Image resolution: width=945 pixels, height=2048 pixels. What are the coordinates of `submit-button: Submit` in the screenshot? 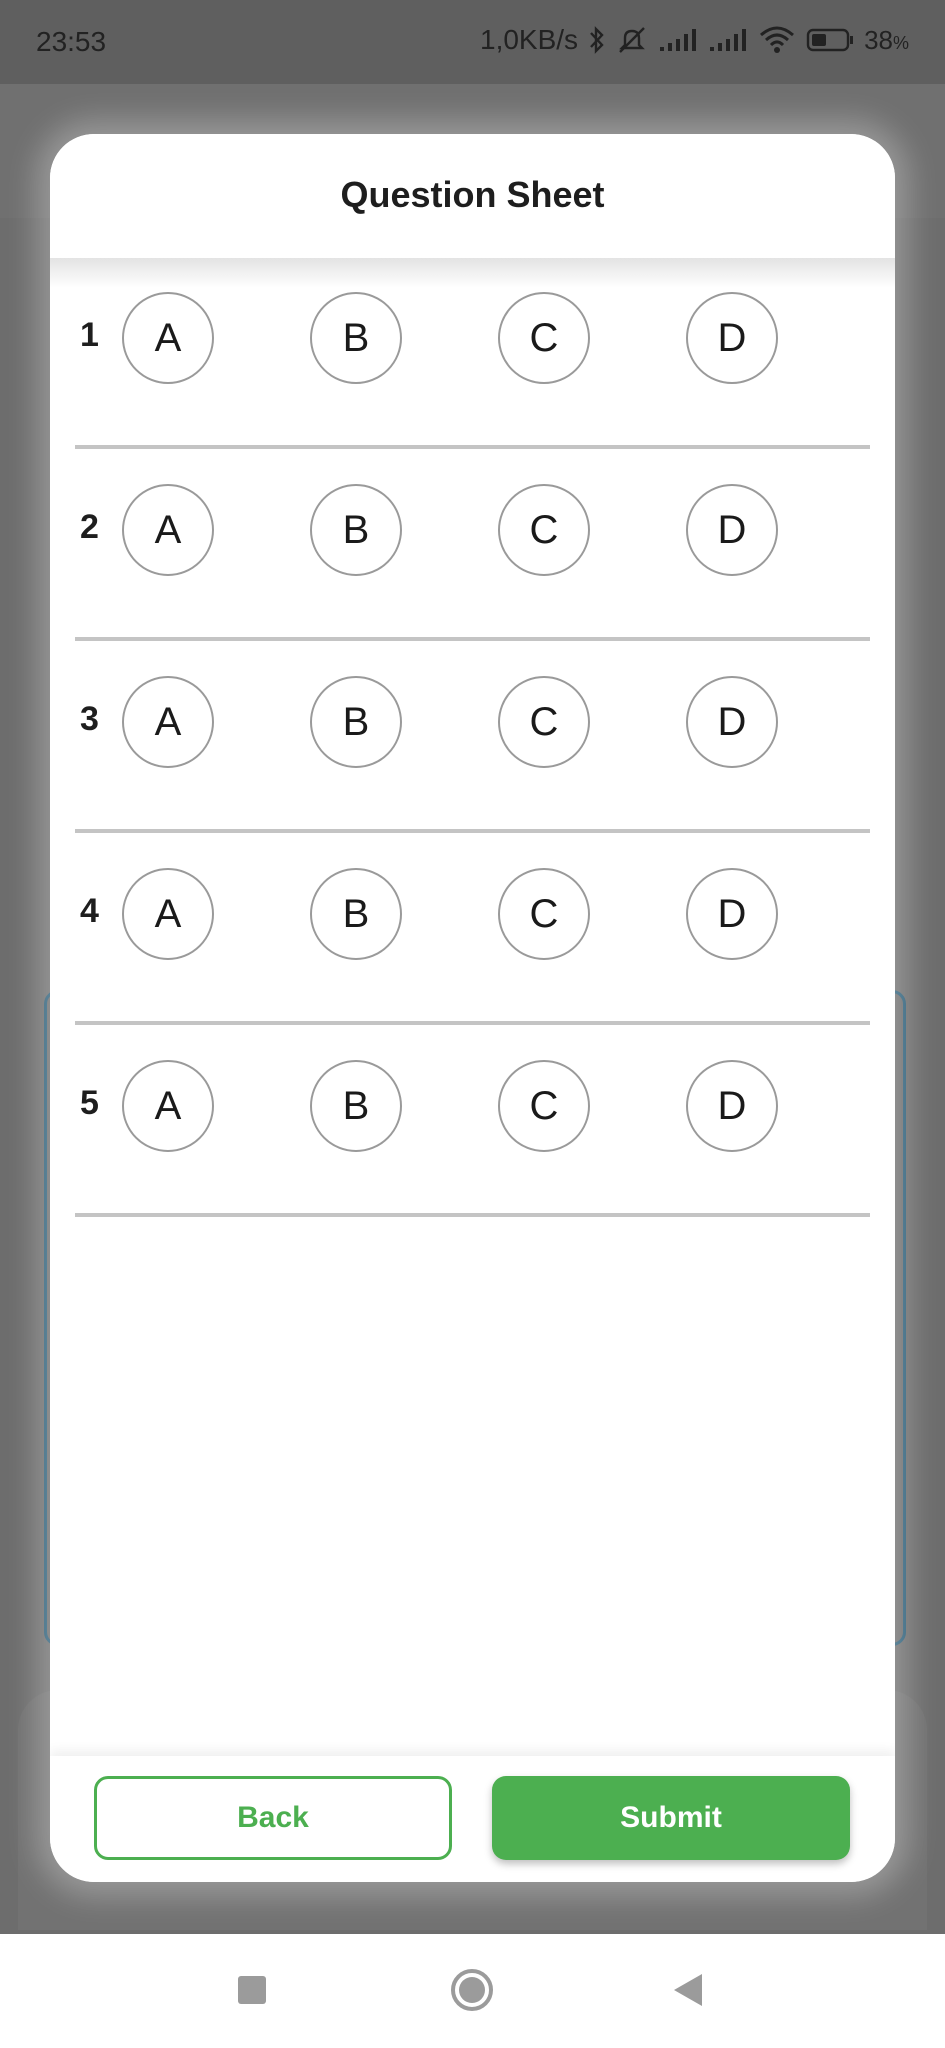 It's located at (671, 1818).